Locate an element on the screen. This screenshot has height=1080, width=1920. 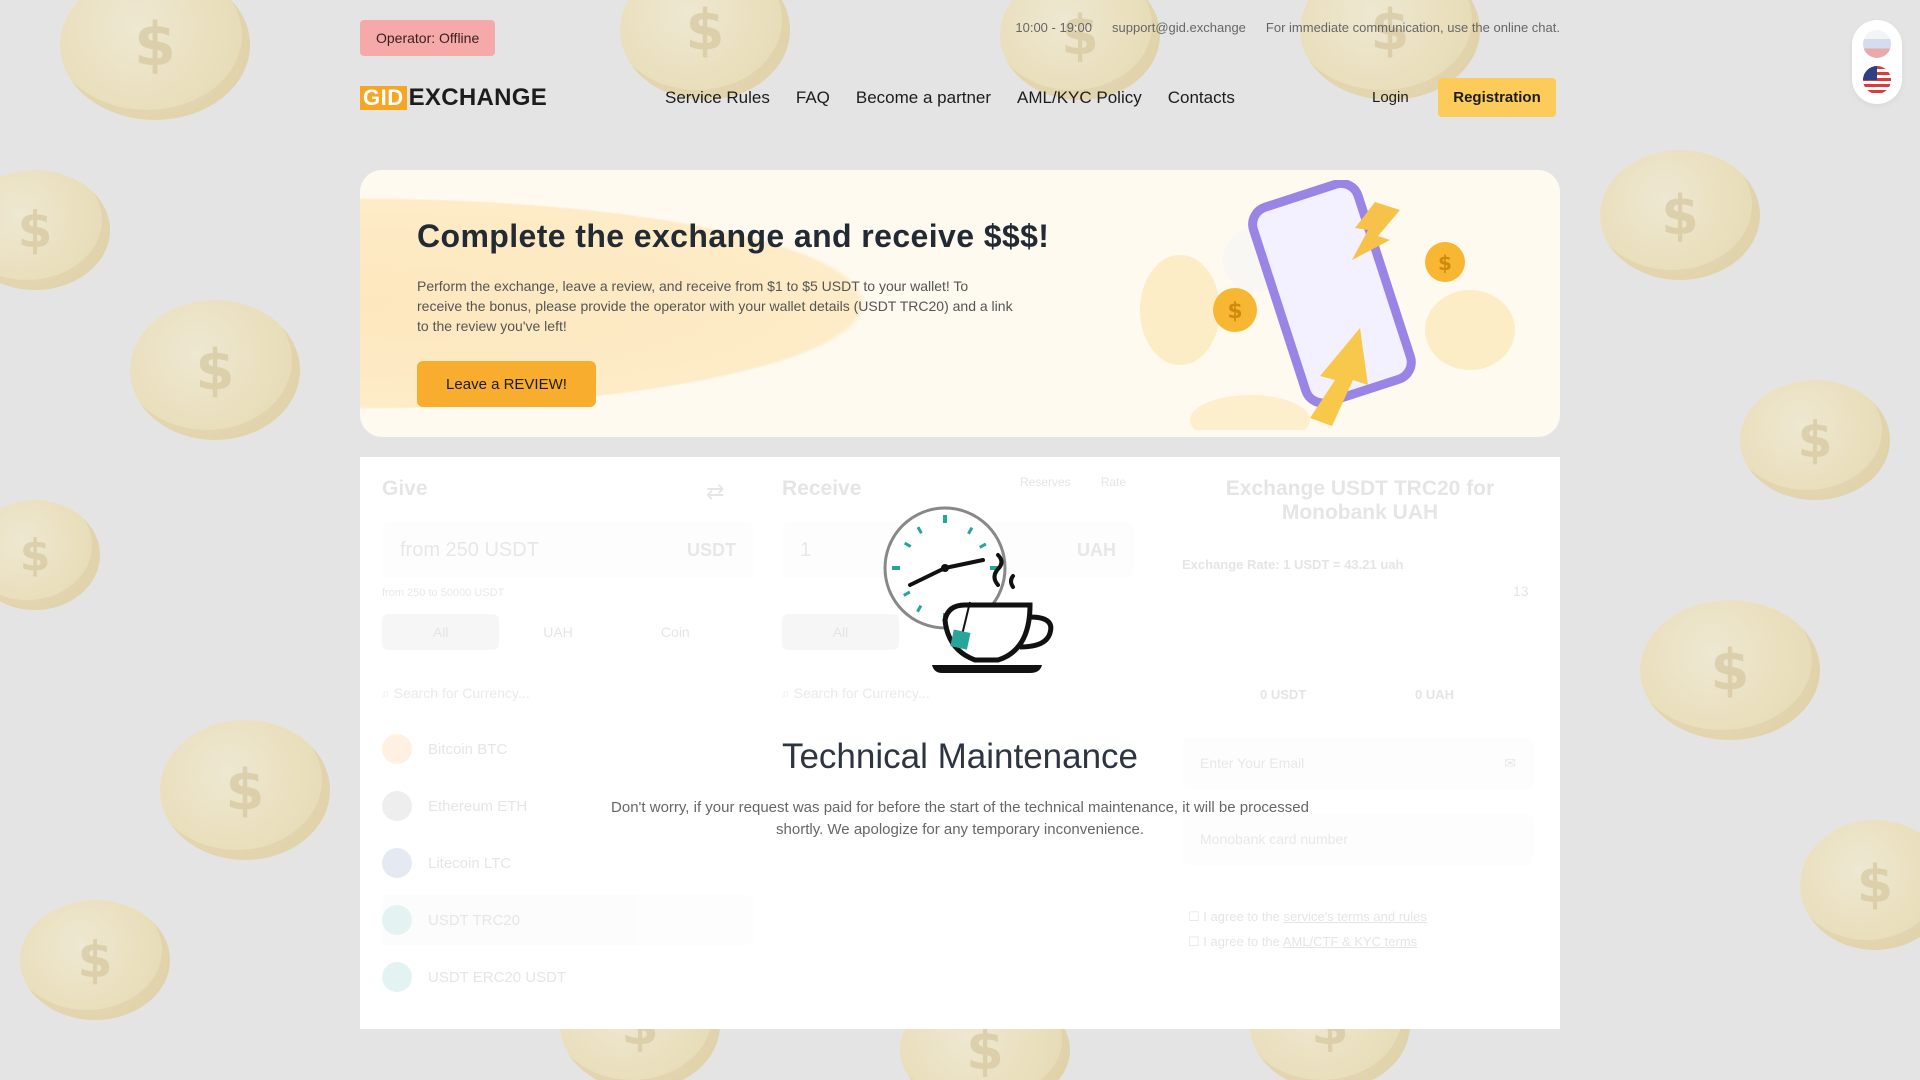
nav-aml-kyc-policy: AML/KYC Policy is located at coordinates (1079, 98).